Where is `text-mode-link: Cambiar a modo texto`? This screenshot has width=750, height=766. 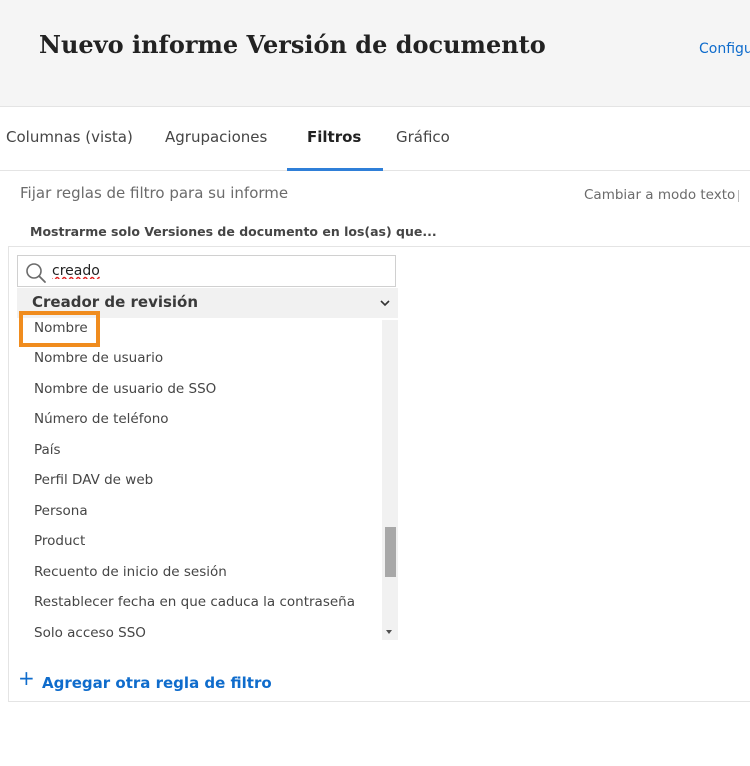 text-mode-link: Cambiar a modo texto is located at coordinates (659, 195).